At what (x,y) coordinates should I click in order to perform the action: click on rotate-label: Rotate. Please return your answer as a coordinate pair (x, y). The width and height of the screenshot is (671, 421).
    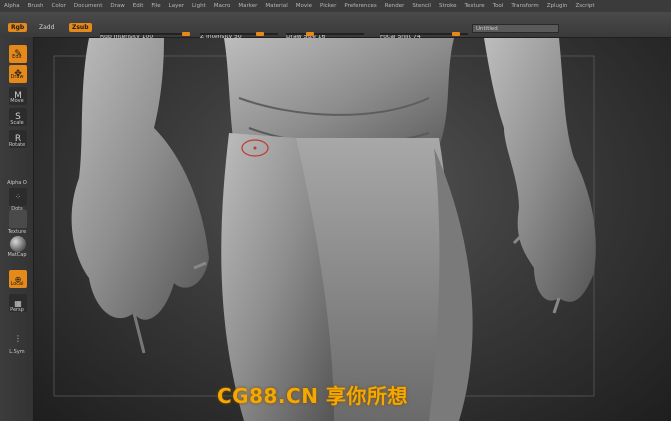
    Looking at the image, I should click on (17, 145).